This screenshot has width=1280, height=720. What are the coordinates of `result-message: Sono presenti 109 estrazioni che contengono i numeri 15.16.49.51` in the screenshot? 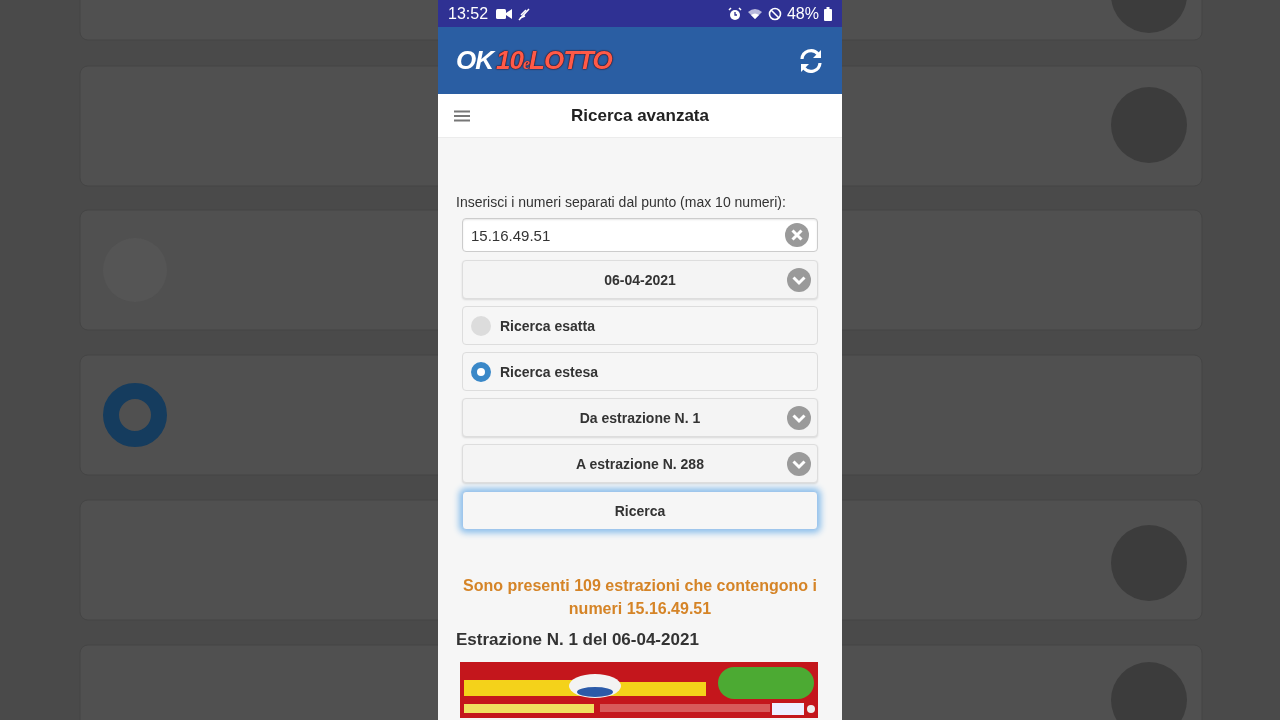 It's located at (640, 597).